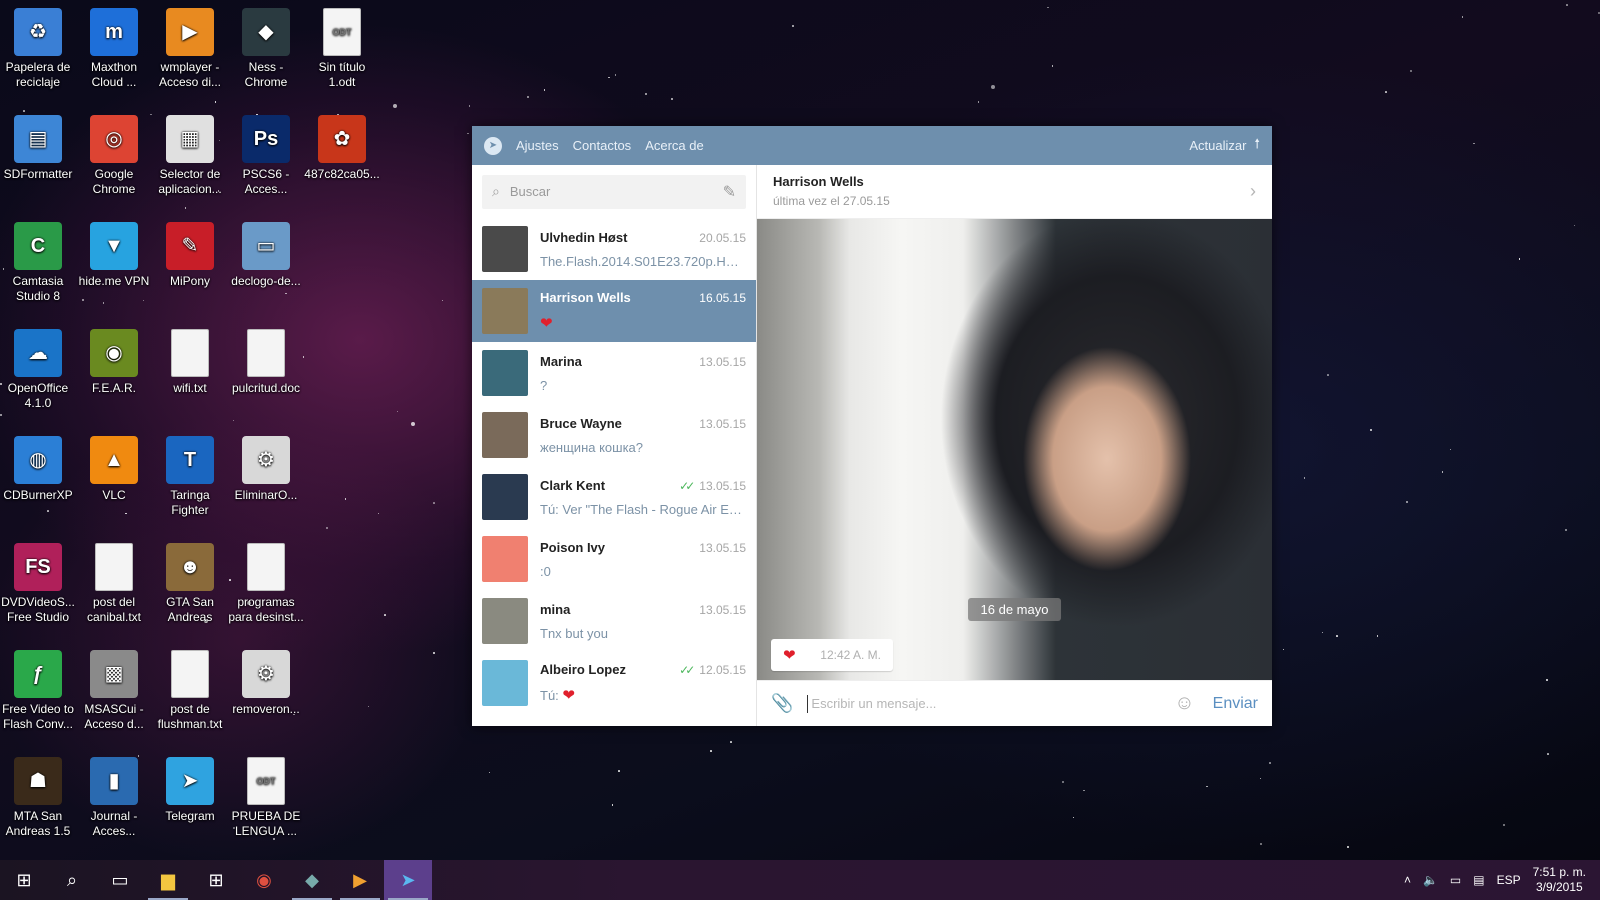 This screenshot has height=900, width=1600. I want to click on desktop-icon: ◍ CDBurnerXP, so click(38, 469).